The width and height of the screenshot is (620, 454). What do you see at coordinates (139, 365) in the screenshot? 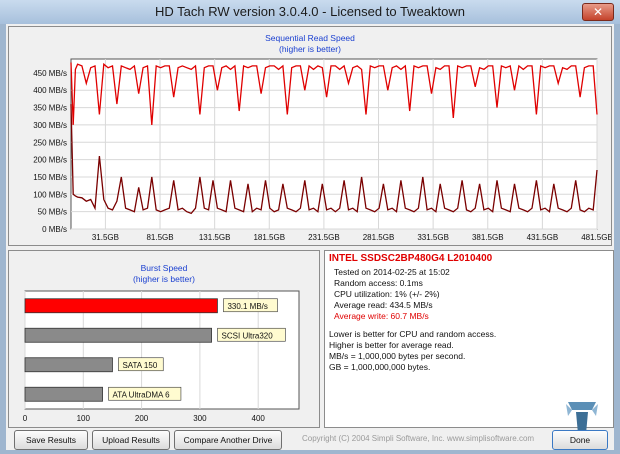
I see `burst-bar-label: SATA 150` at bounding box center [139, 365].